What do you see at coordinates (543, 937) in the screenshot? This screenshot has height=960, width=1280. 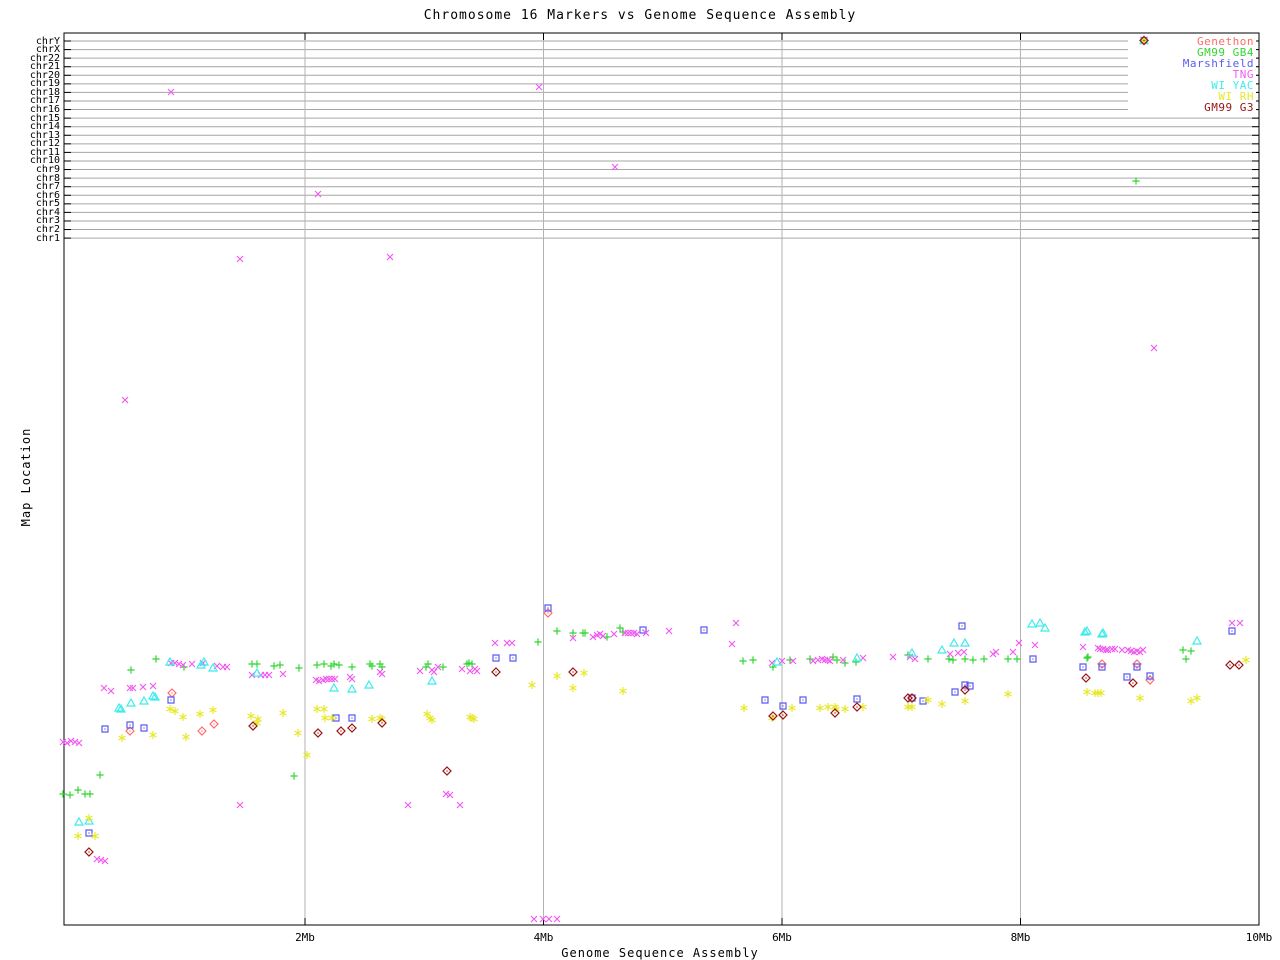 I see `x-tick-label-4Mb: 4Mb` at bounding box center [543, 937].